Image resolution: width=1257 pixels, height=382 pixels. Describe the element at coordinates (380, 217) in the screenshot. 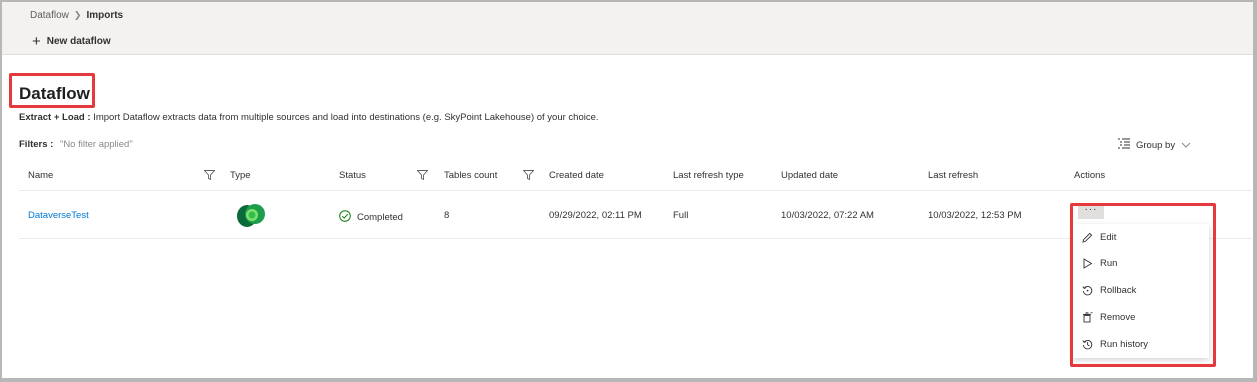

I see `status-text: Completed` at that location.